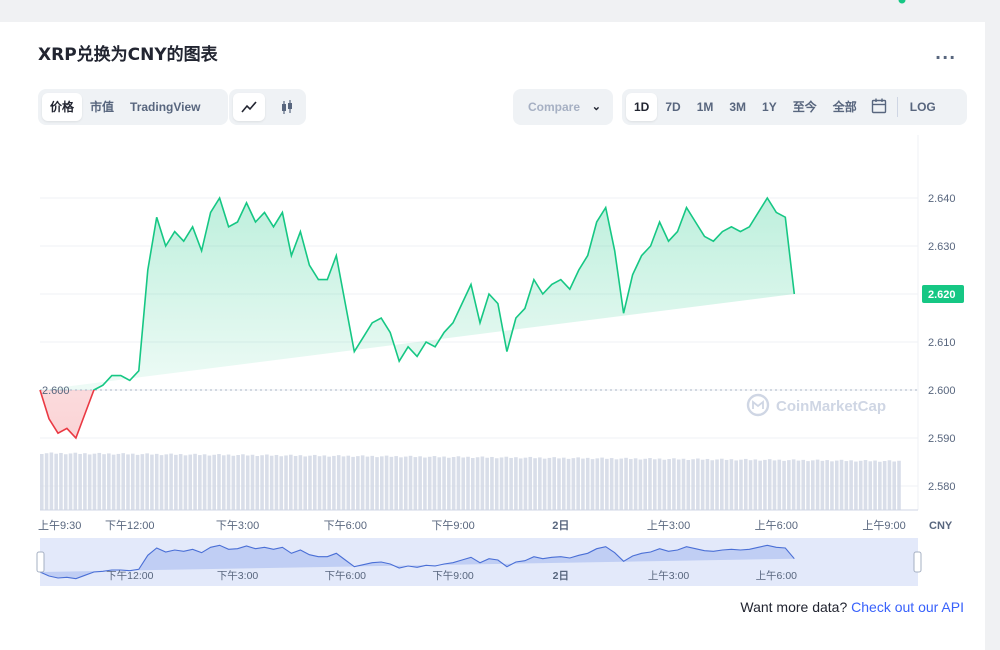 The height and width of the screenshot is (650, 1000). I want to click on navigator-handle-left, so click(40, 562).